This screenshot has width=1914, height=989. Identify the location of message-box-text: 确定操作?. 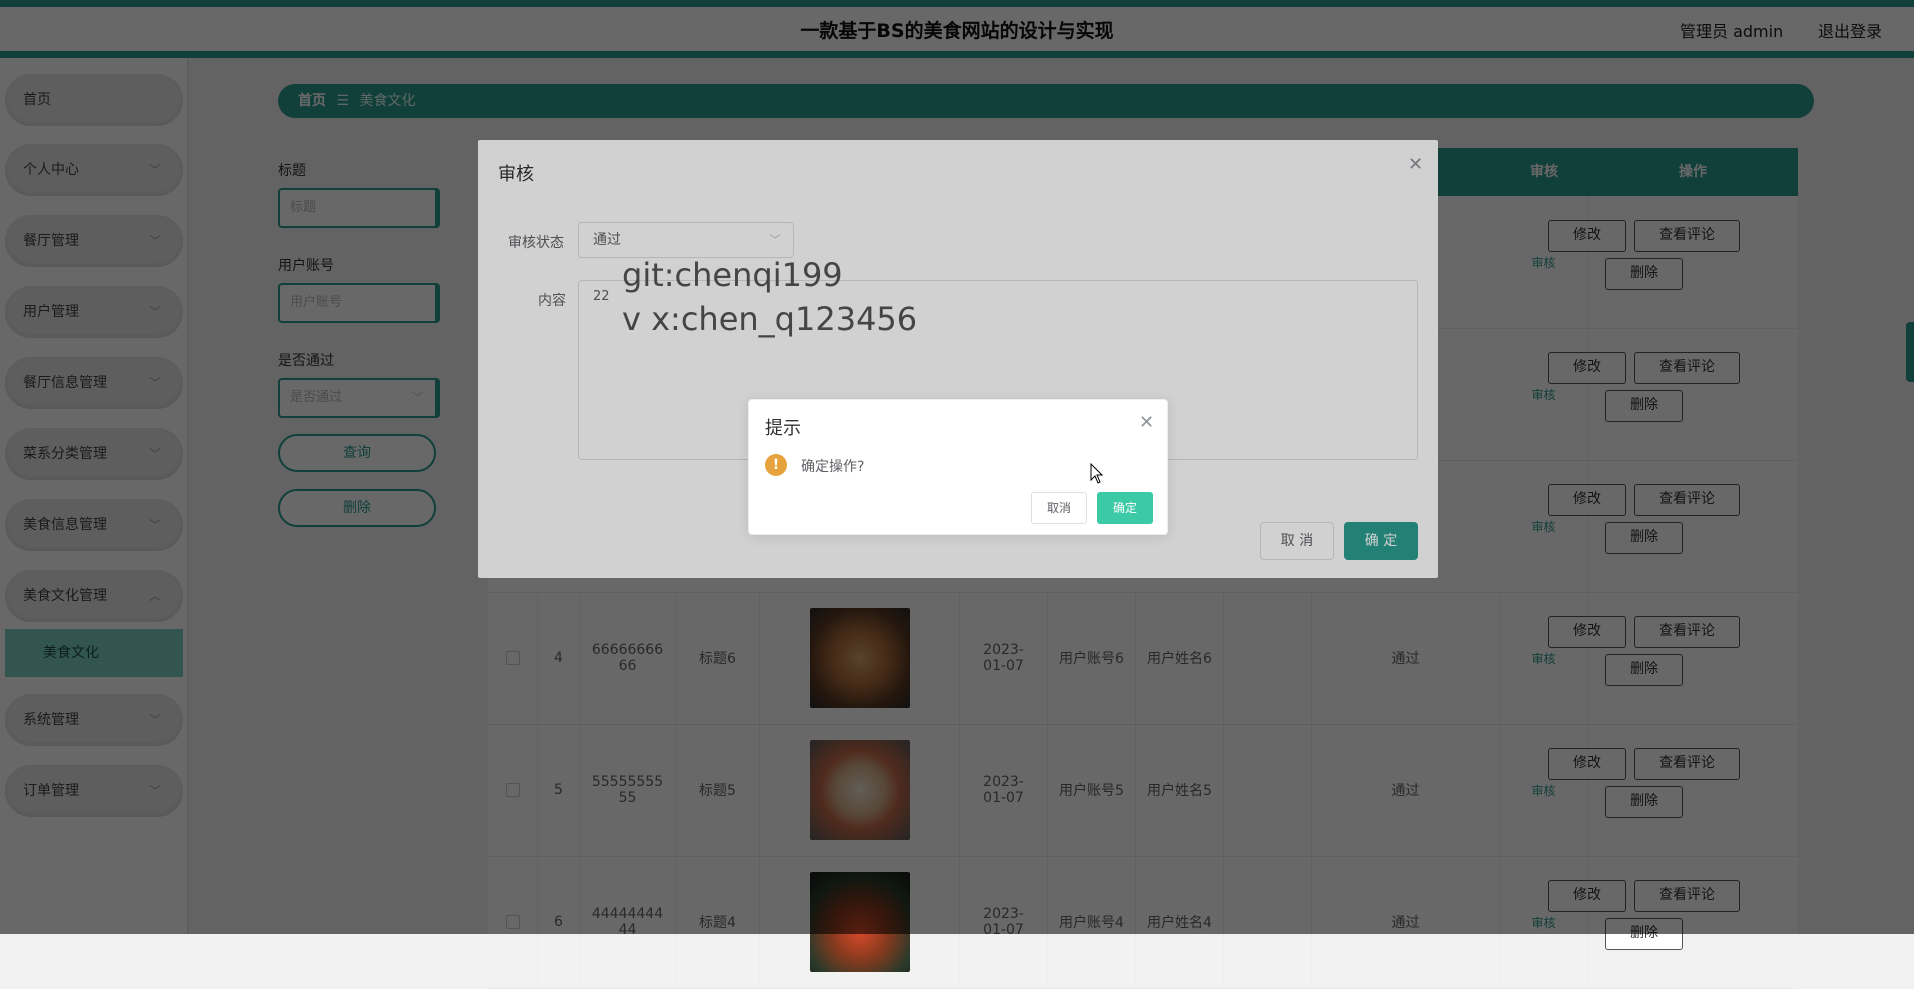
(833, 467).